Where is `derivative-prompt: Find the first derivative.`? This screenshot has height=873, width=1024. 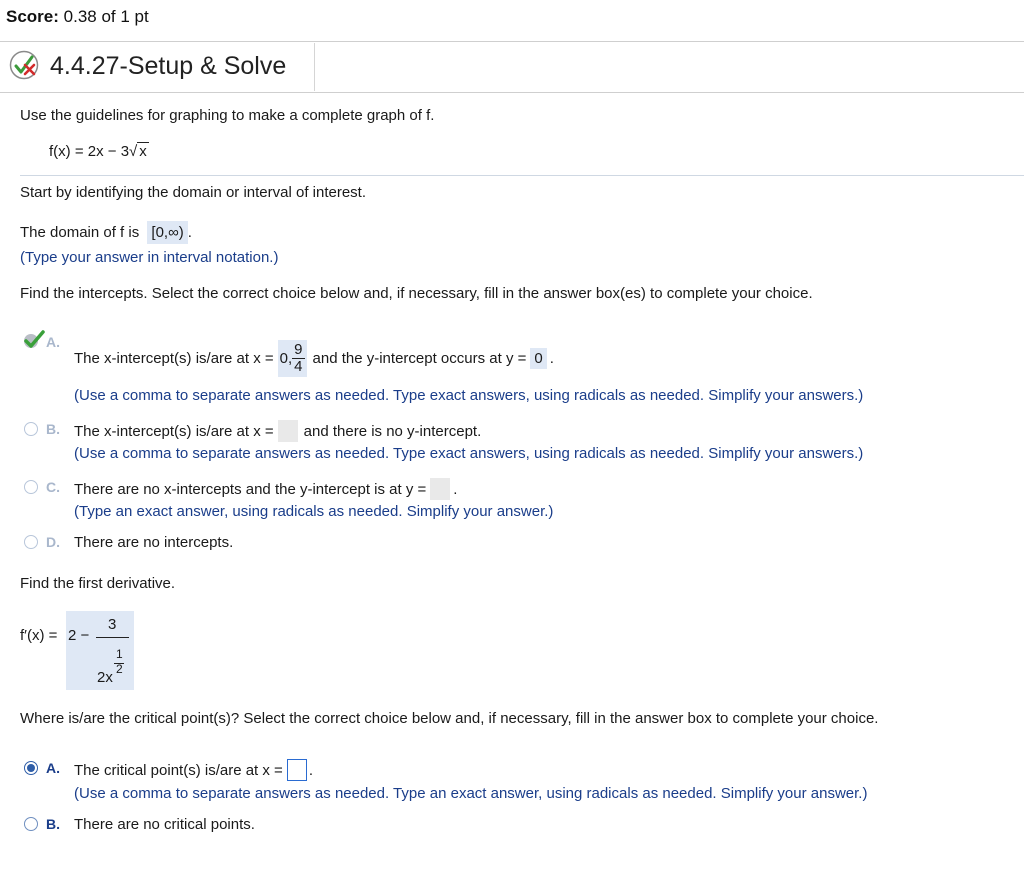 derivative-prompt: Find the first derivative. is located at coordinates (98, 583).